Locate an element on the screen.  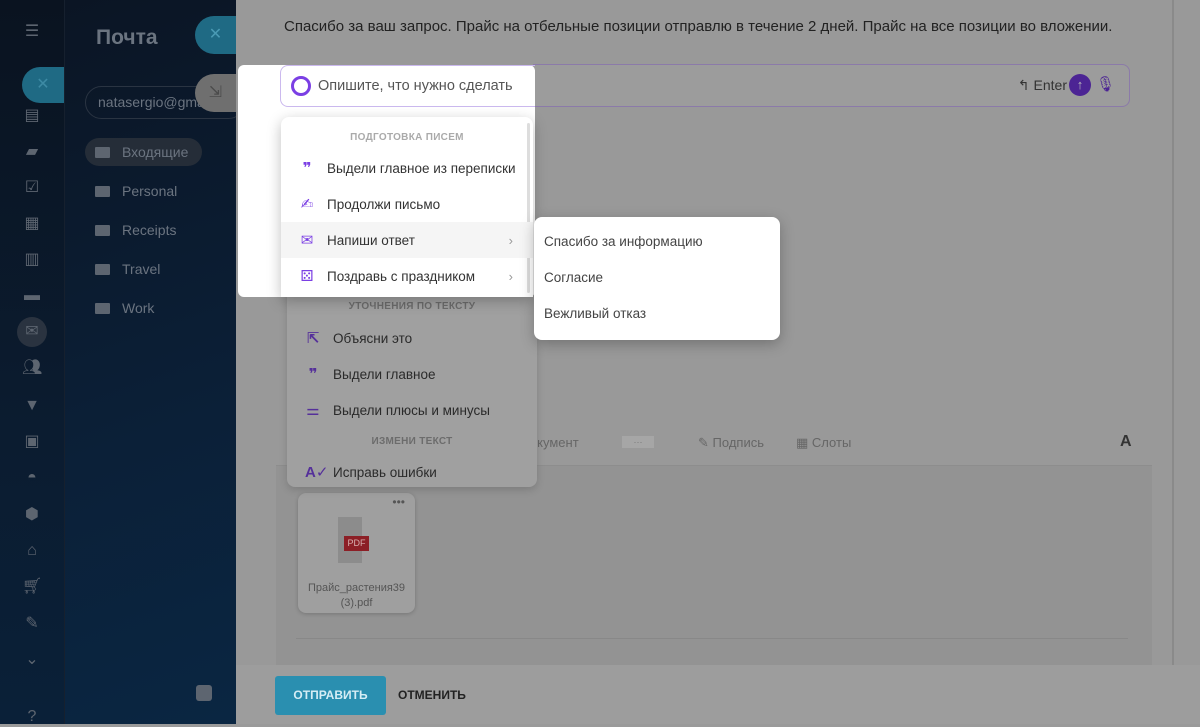
menu-item-explain: ⇱ Объясни это is located at coordinates (412, 338).